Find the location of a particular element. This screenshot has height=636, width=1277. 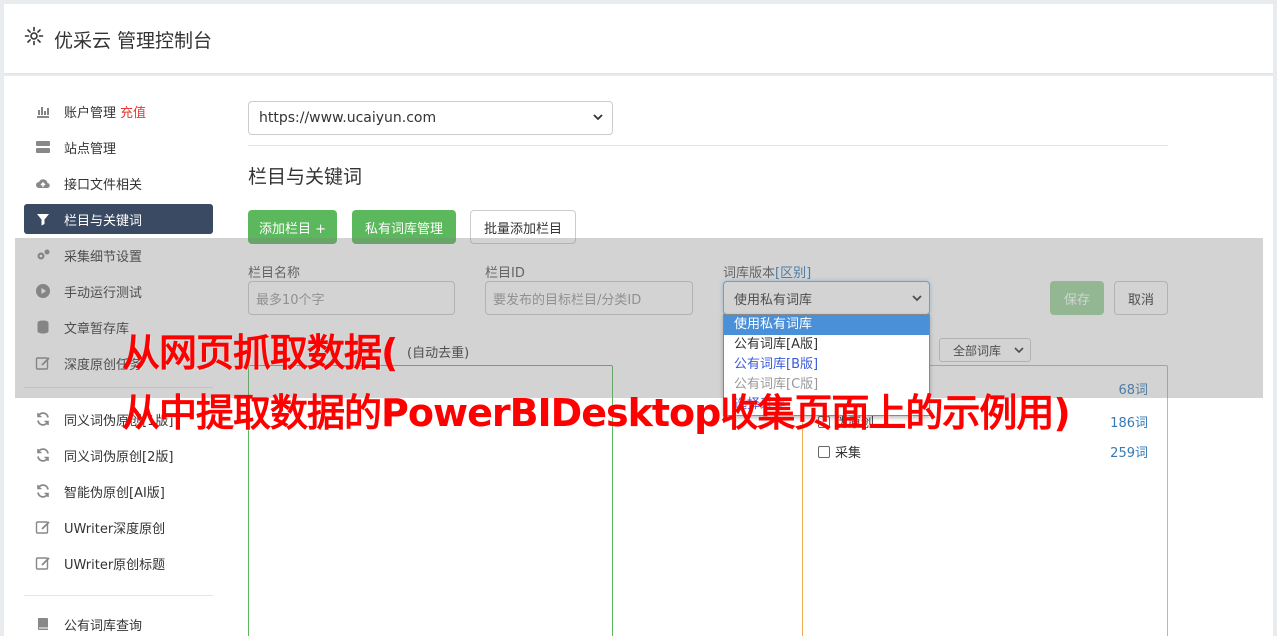

sidebar-item-label: 同义词伪原创[2版] is located at coordinates (119, 457).